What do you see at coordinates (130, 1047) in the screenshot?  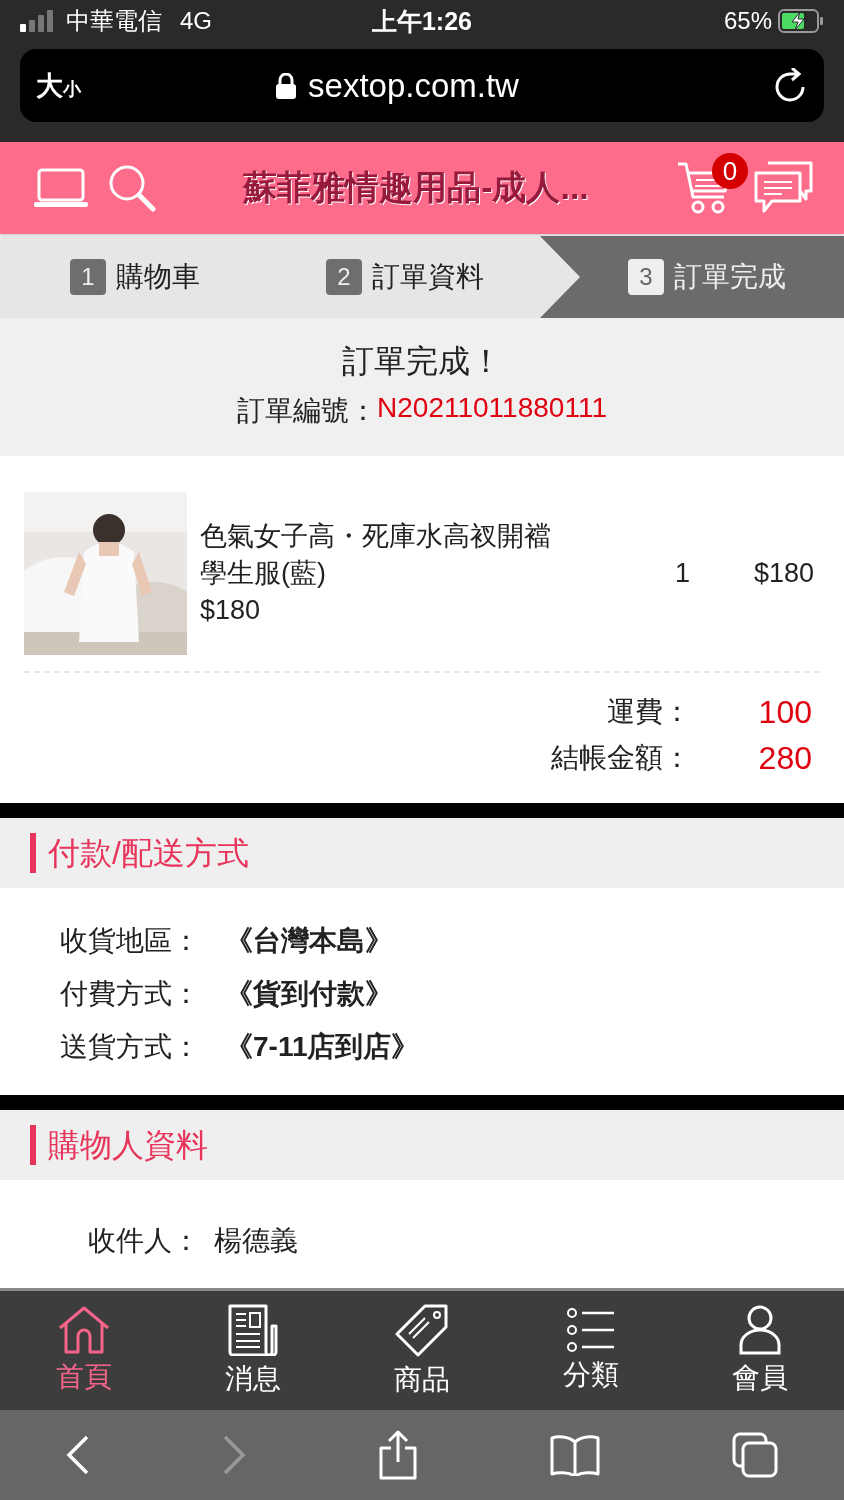 I see `field-label: 送貨方式：` at bounding box center [130, 1047].